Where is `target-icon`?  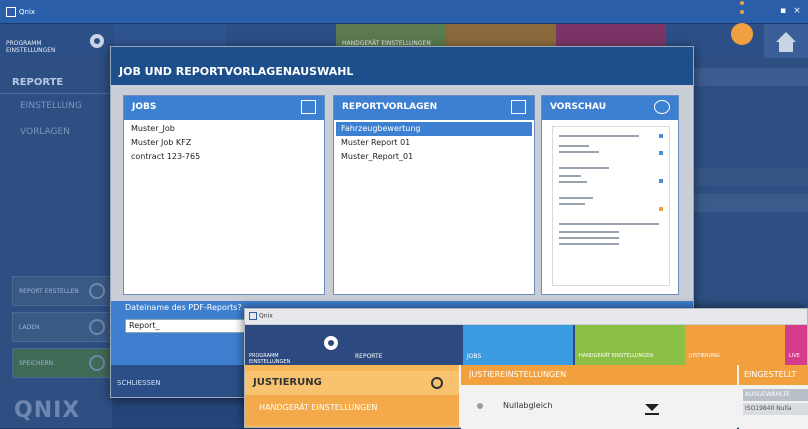 target-icon is located at coordinates (437, 383).